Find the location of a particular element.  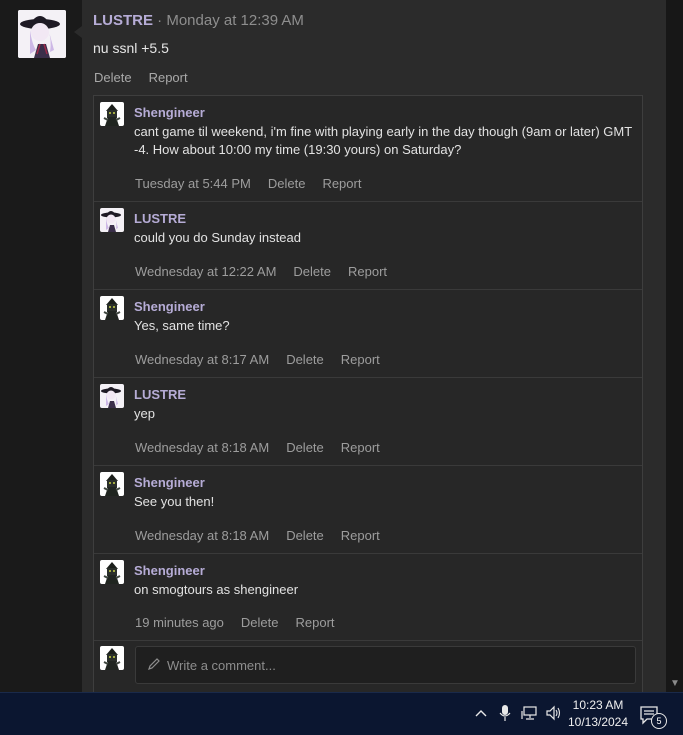

comment-actions: 19 minutes ago Delete Report is located at coordinates (243, 622).